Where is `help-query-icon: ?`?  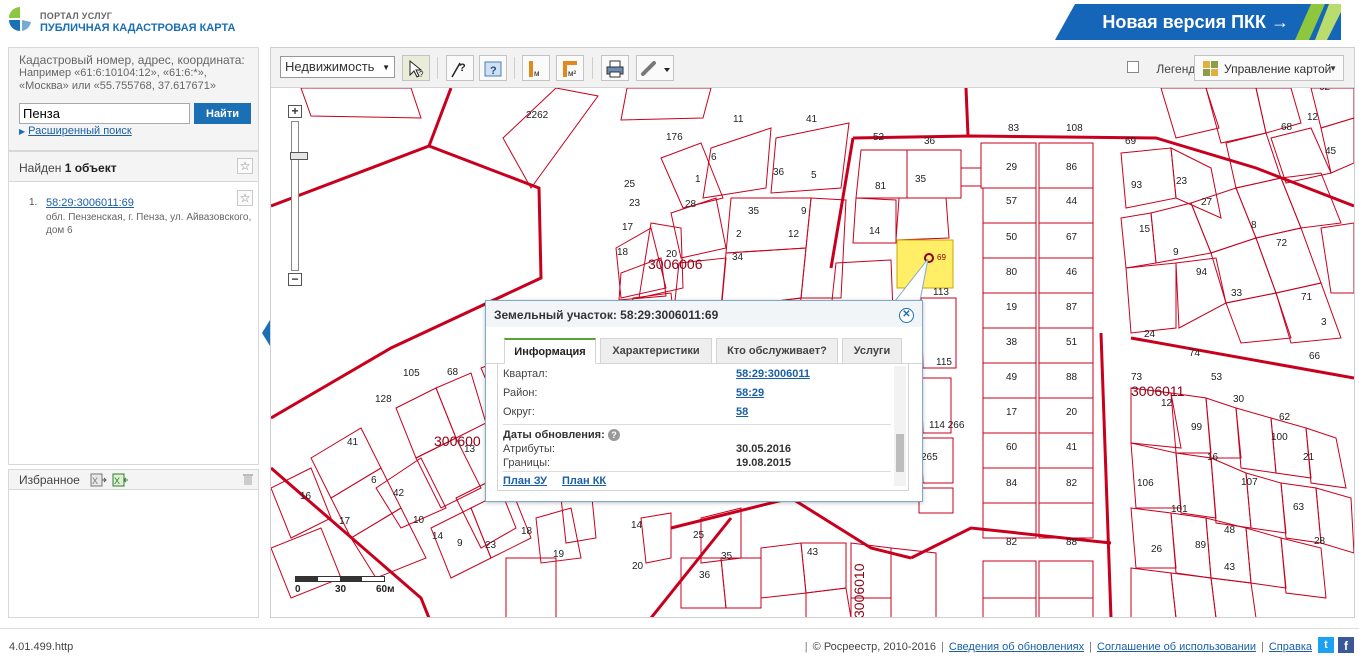
help-query-icon: ? is located at coordinates (493, 69).